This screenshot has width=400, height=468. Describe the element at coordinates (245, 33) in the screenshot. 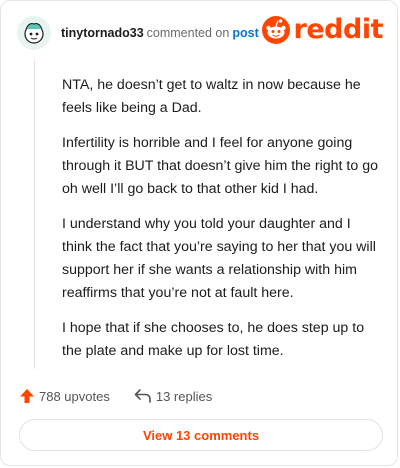

I see `post-link: post` at that location.